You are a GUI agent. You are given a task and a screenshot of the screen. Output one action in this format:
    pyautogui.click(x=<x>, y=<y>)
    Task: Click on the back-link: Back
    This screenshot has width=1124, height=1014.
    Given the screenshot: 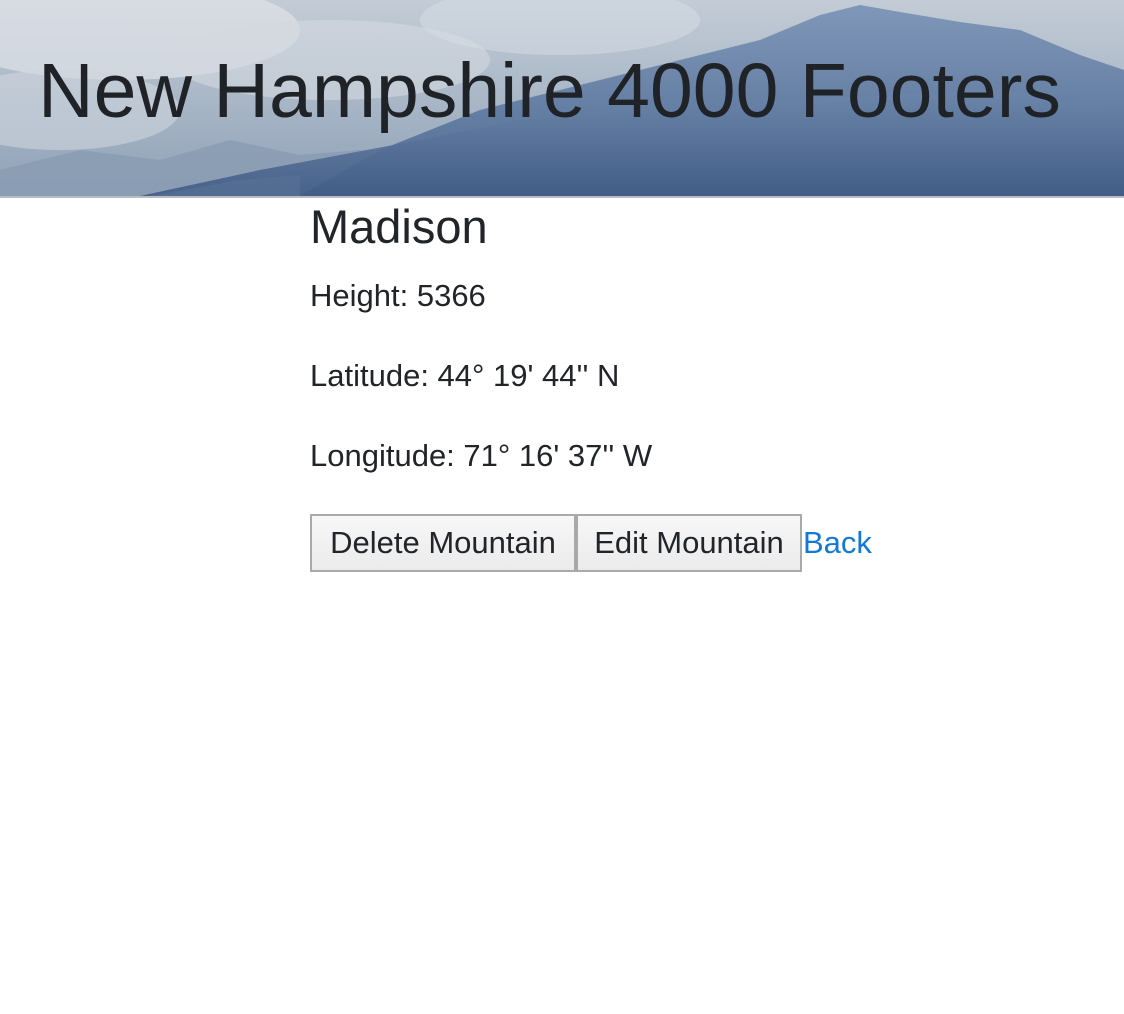 What is the action you would take?
    pyautogui.click(x=837, y=543)
    